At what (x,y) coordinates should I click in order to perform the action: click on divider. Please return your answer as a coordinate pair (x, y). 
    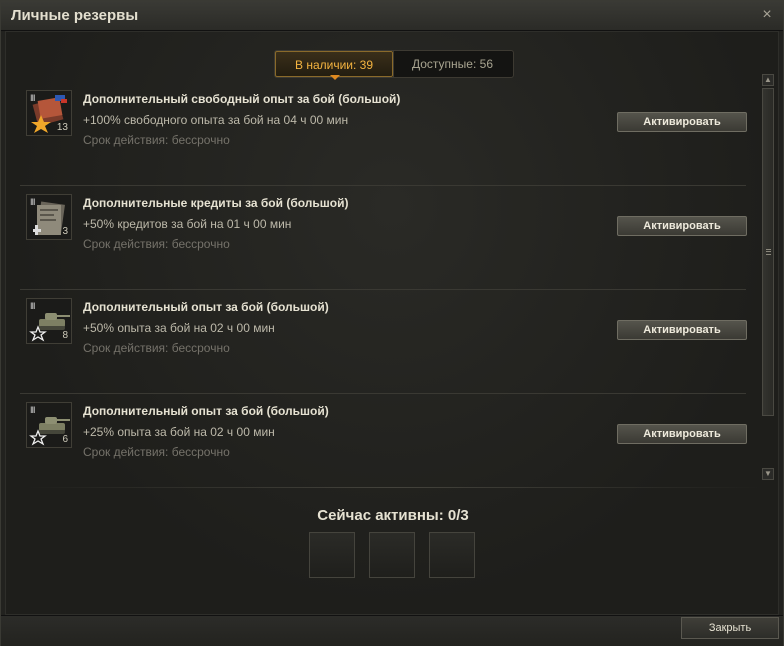
    Looking at the image, I should click on (394, 487).